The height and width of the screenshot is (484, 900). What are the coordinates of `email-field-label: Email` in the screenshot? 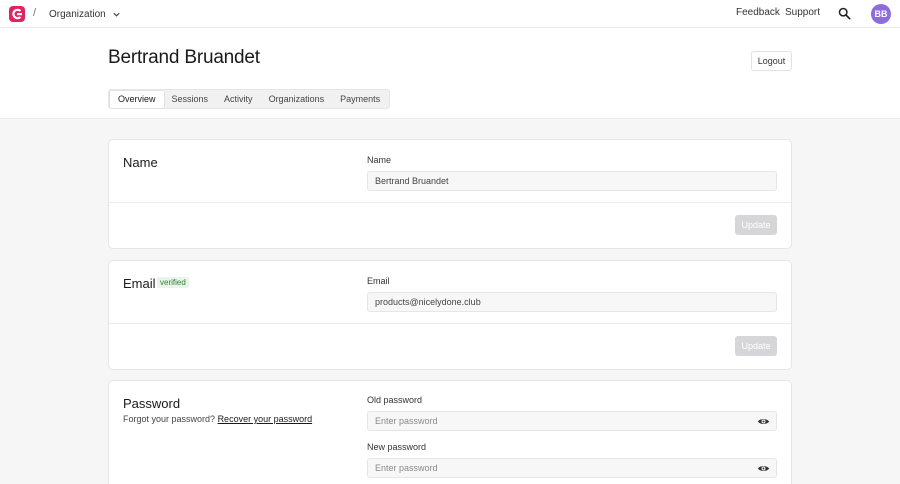 It's located at (378, 281).